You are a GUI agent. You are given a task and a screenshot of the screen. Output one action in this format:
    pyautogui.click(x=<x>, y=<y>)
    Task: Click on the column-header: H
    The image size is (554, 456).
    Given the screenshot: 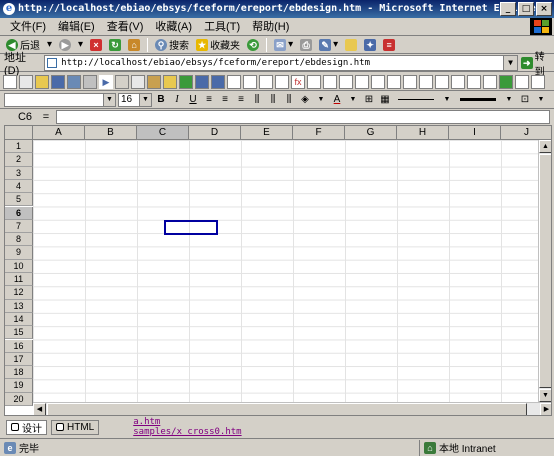 What is the action you would take?
    pyautogui.click(x=423, y=133)
    